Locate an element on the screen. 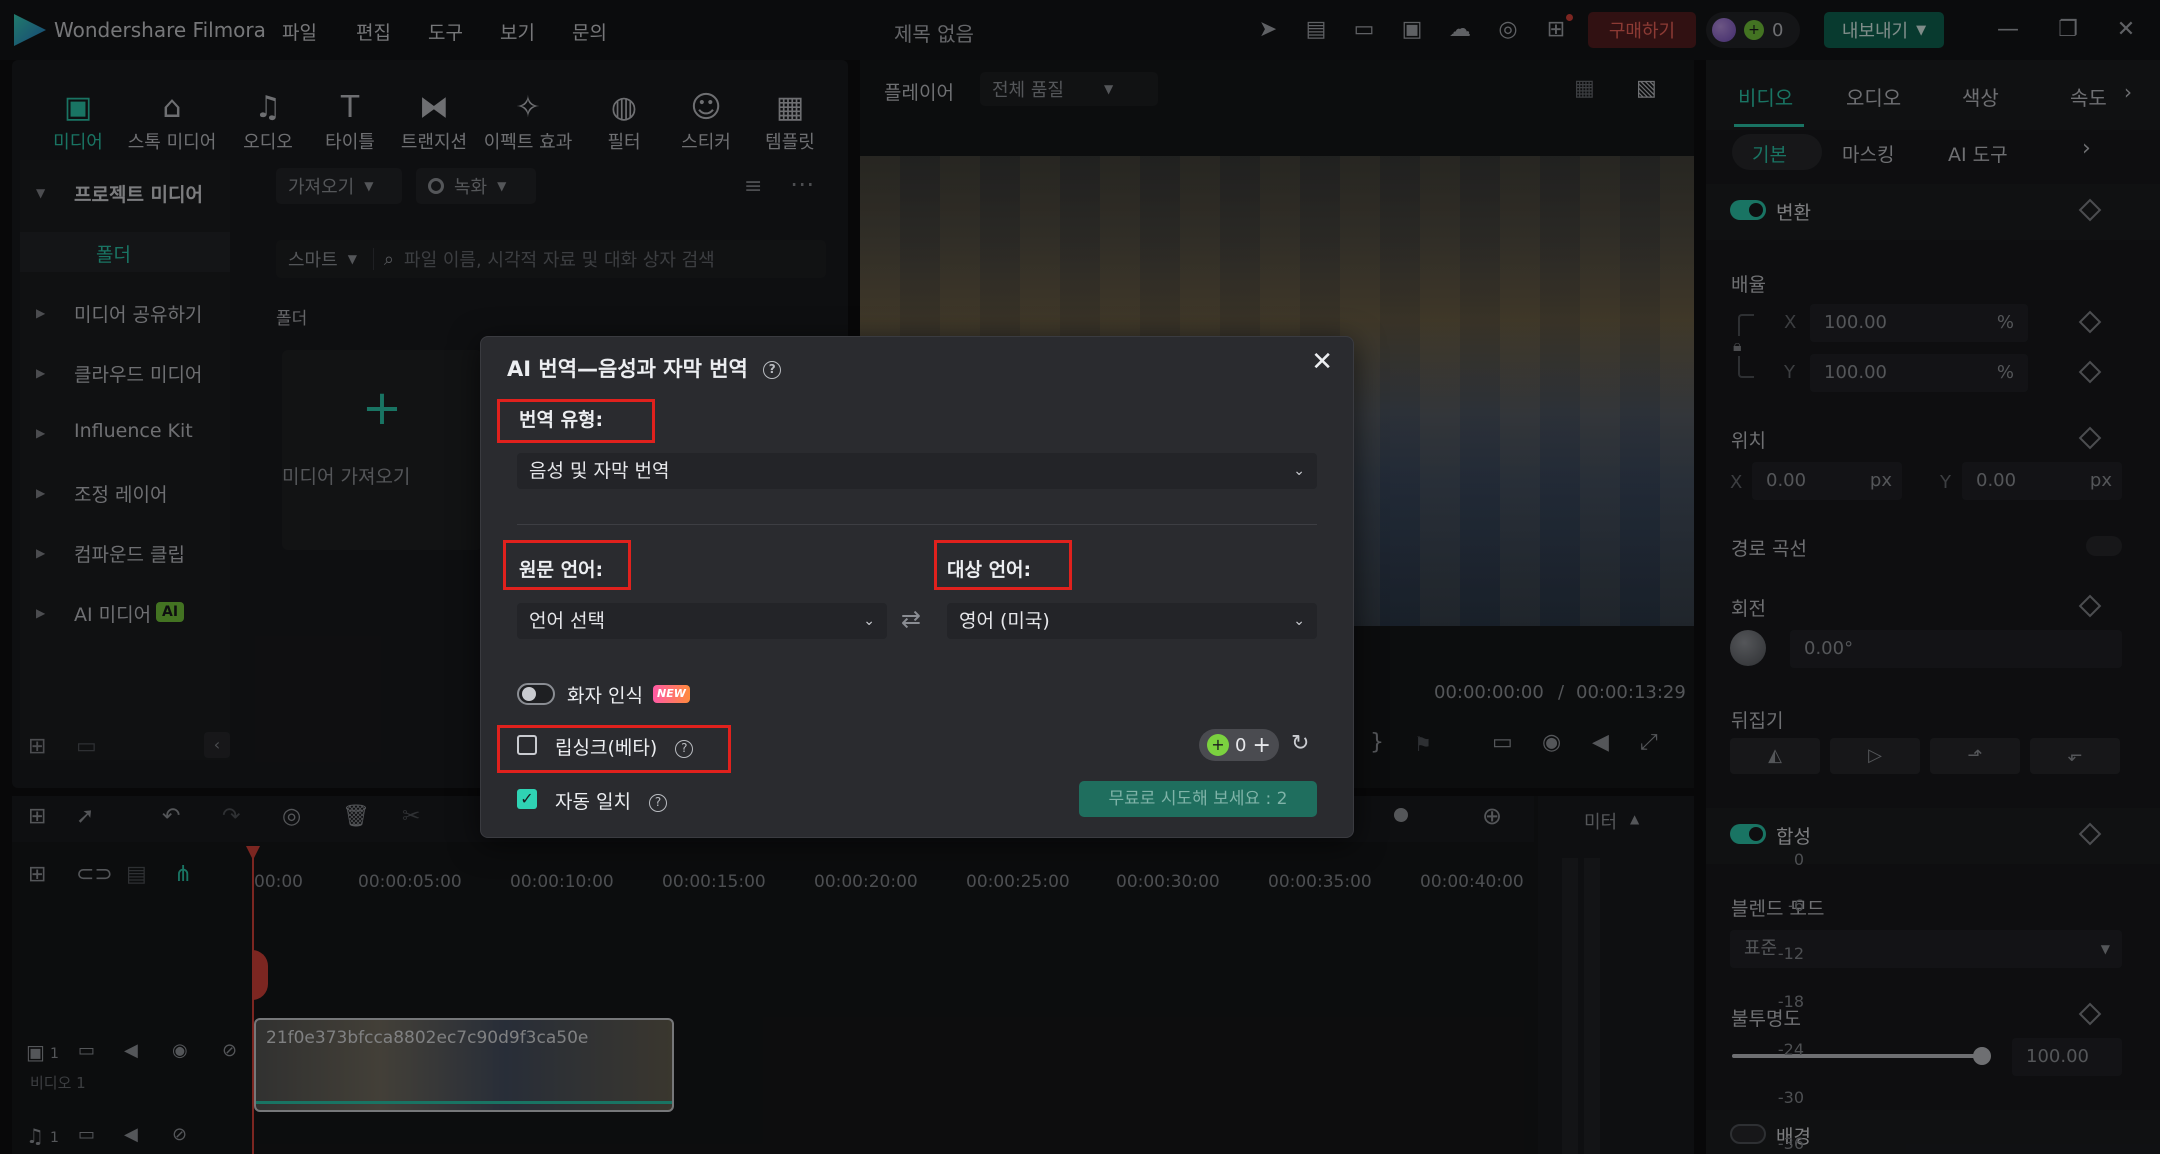 This screenshot has height=1154, width=2160. auto-match-label-text: 자동 일치 is located at coordinates (593, 802).